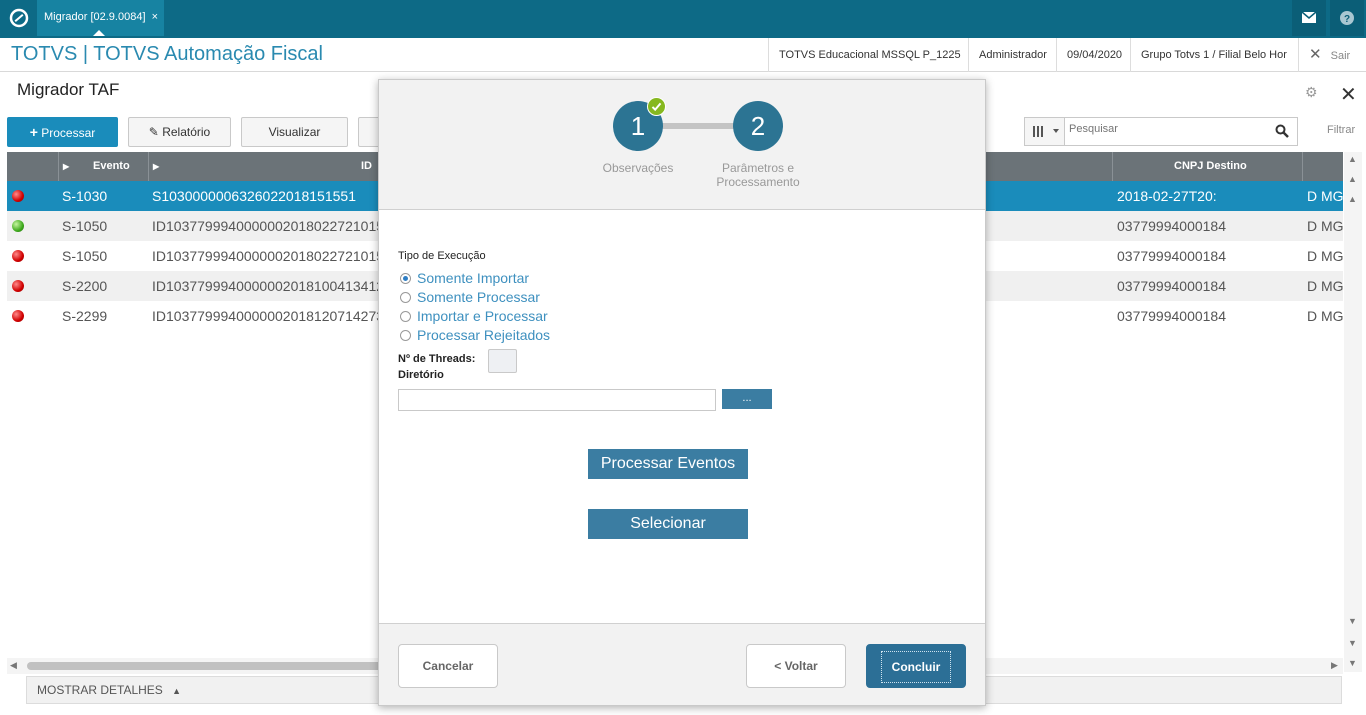  Describe the element at coordinates (758, 182) in the screenshot. I see `step-2-label-line2: Processamento` at that location.